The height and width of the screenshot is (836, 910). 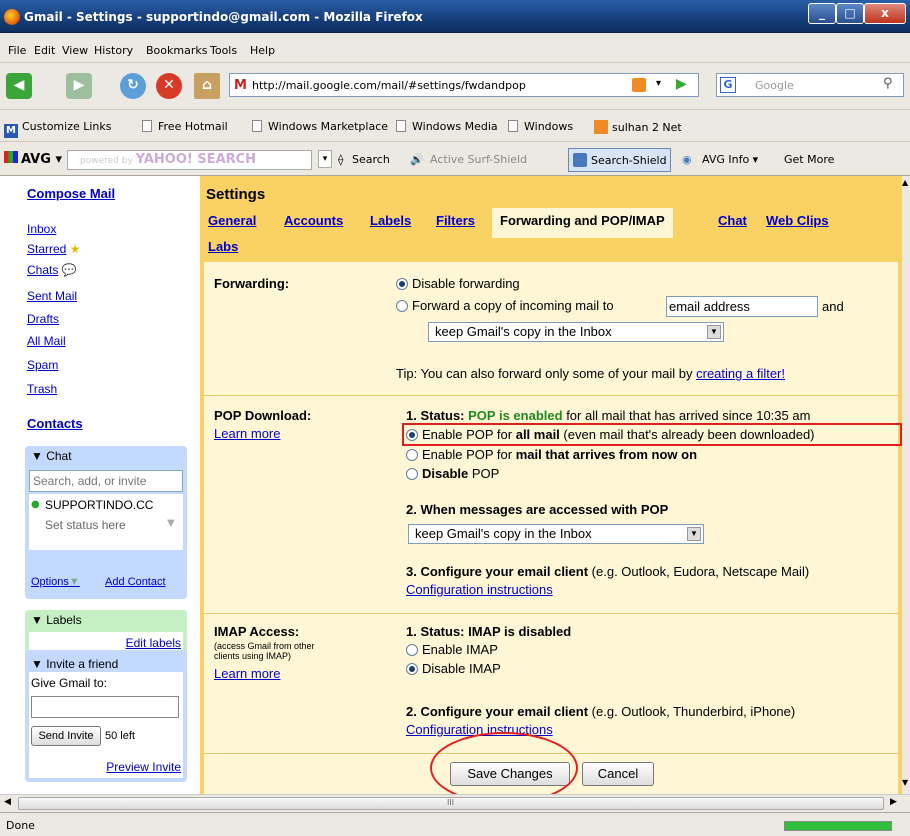 I want to click on pop-disable-option: Disable POP, so click(x=452, y=473).